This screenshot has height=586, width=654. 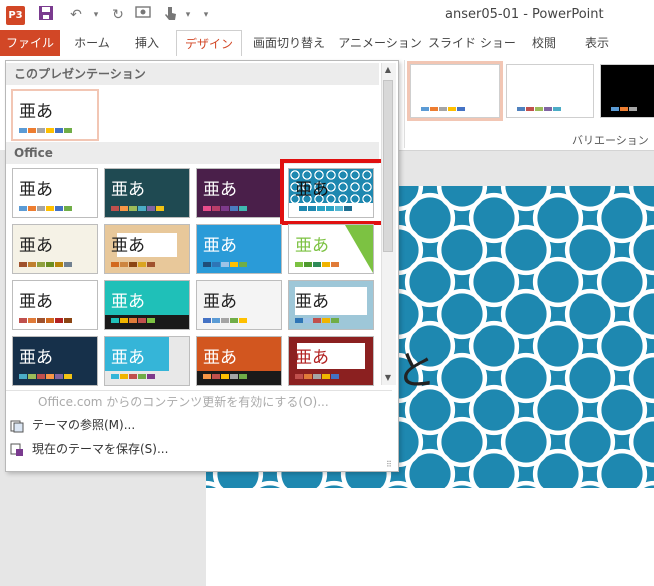 What do you see at coordinates (199, 390) in the screenshot?
I see `menu-divider` at bounding box center [199, 390].